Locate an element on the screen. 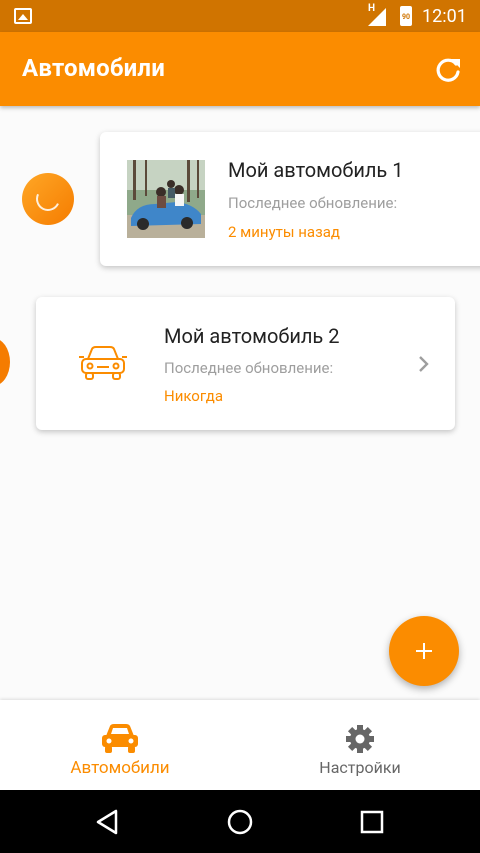 The image size is (480, 853). back-icon is located at coordinates (108, 822).